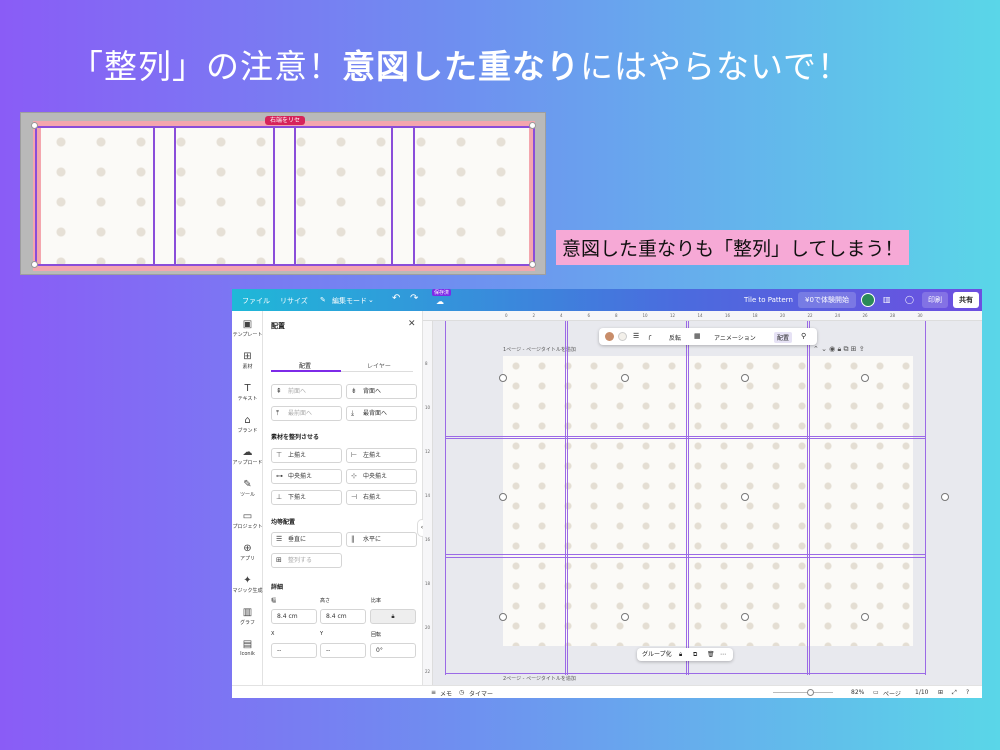 The width and height of the screenshot is (1000, 750). Describe the element at coordinates (539, 678) in the screenshot. I see `page2-label: 2ページ - ページタイトルを追加` at that location.